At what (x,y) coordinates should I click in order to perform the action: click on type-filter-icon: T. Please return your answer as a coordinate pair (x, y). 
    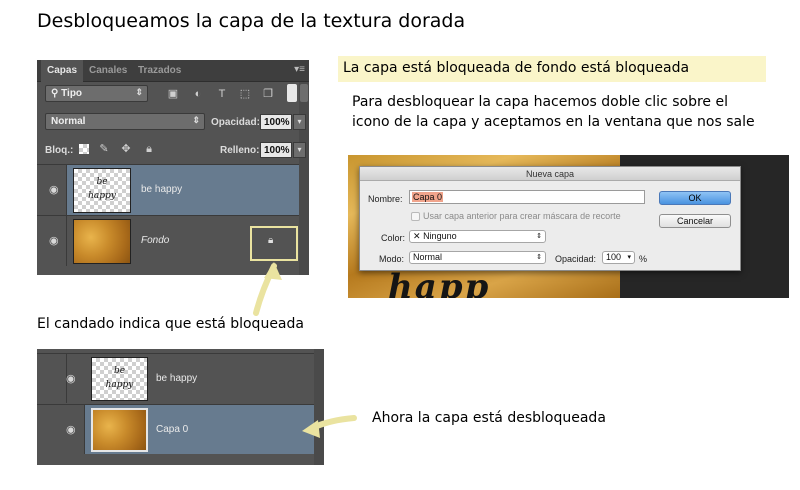
    Looking at the image, I should click on (222, 94).